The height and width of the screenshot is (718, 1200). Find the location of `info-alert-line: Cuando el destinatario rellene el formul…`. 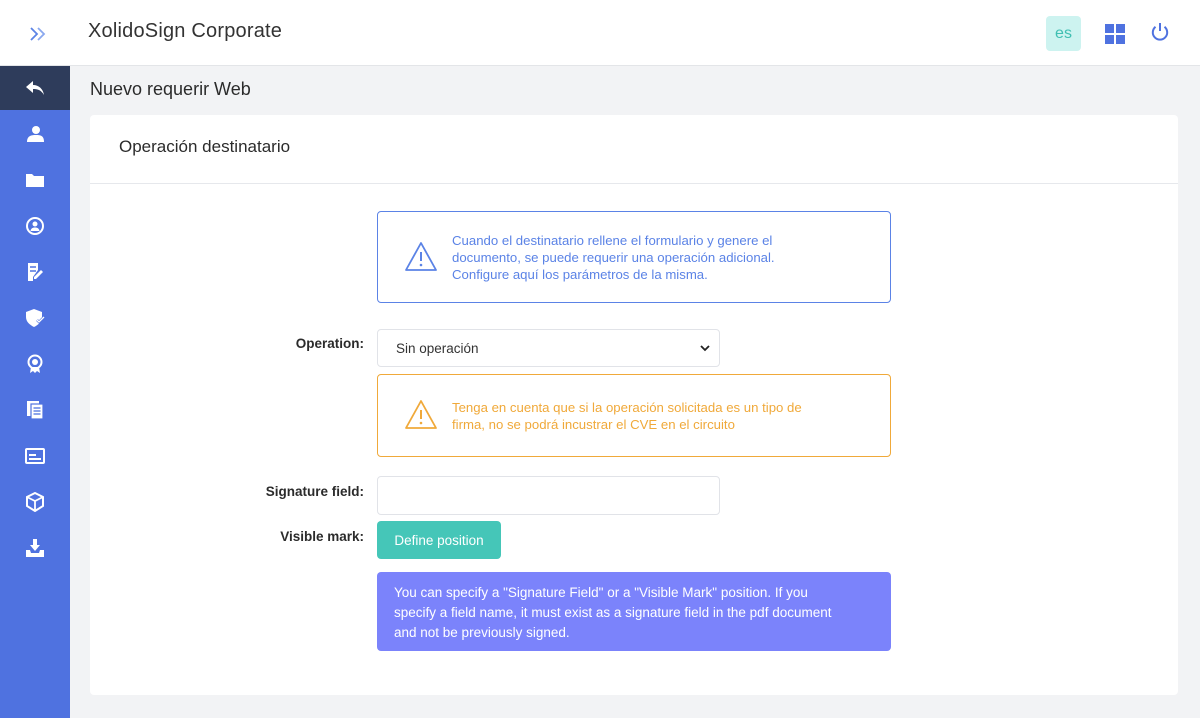

info-alert-line: Cuando el destinatario rellene el formul… is located at coordinates (612, 240).